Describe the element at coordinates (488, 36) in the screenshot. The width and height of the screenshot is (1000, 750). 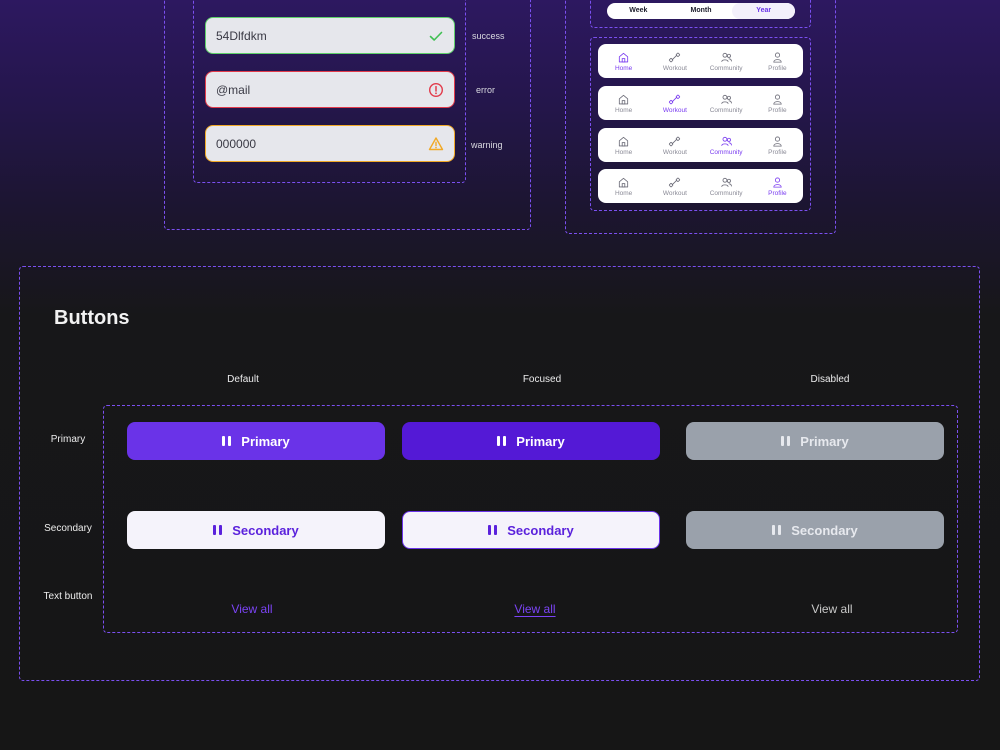
I see `state-label-success: success` at that location.